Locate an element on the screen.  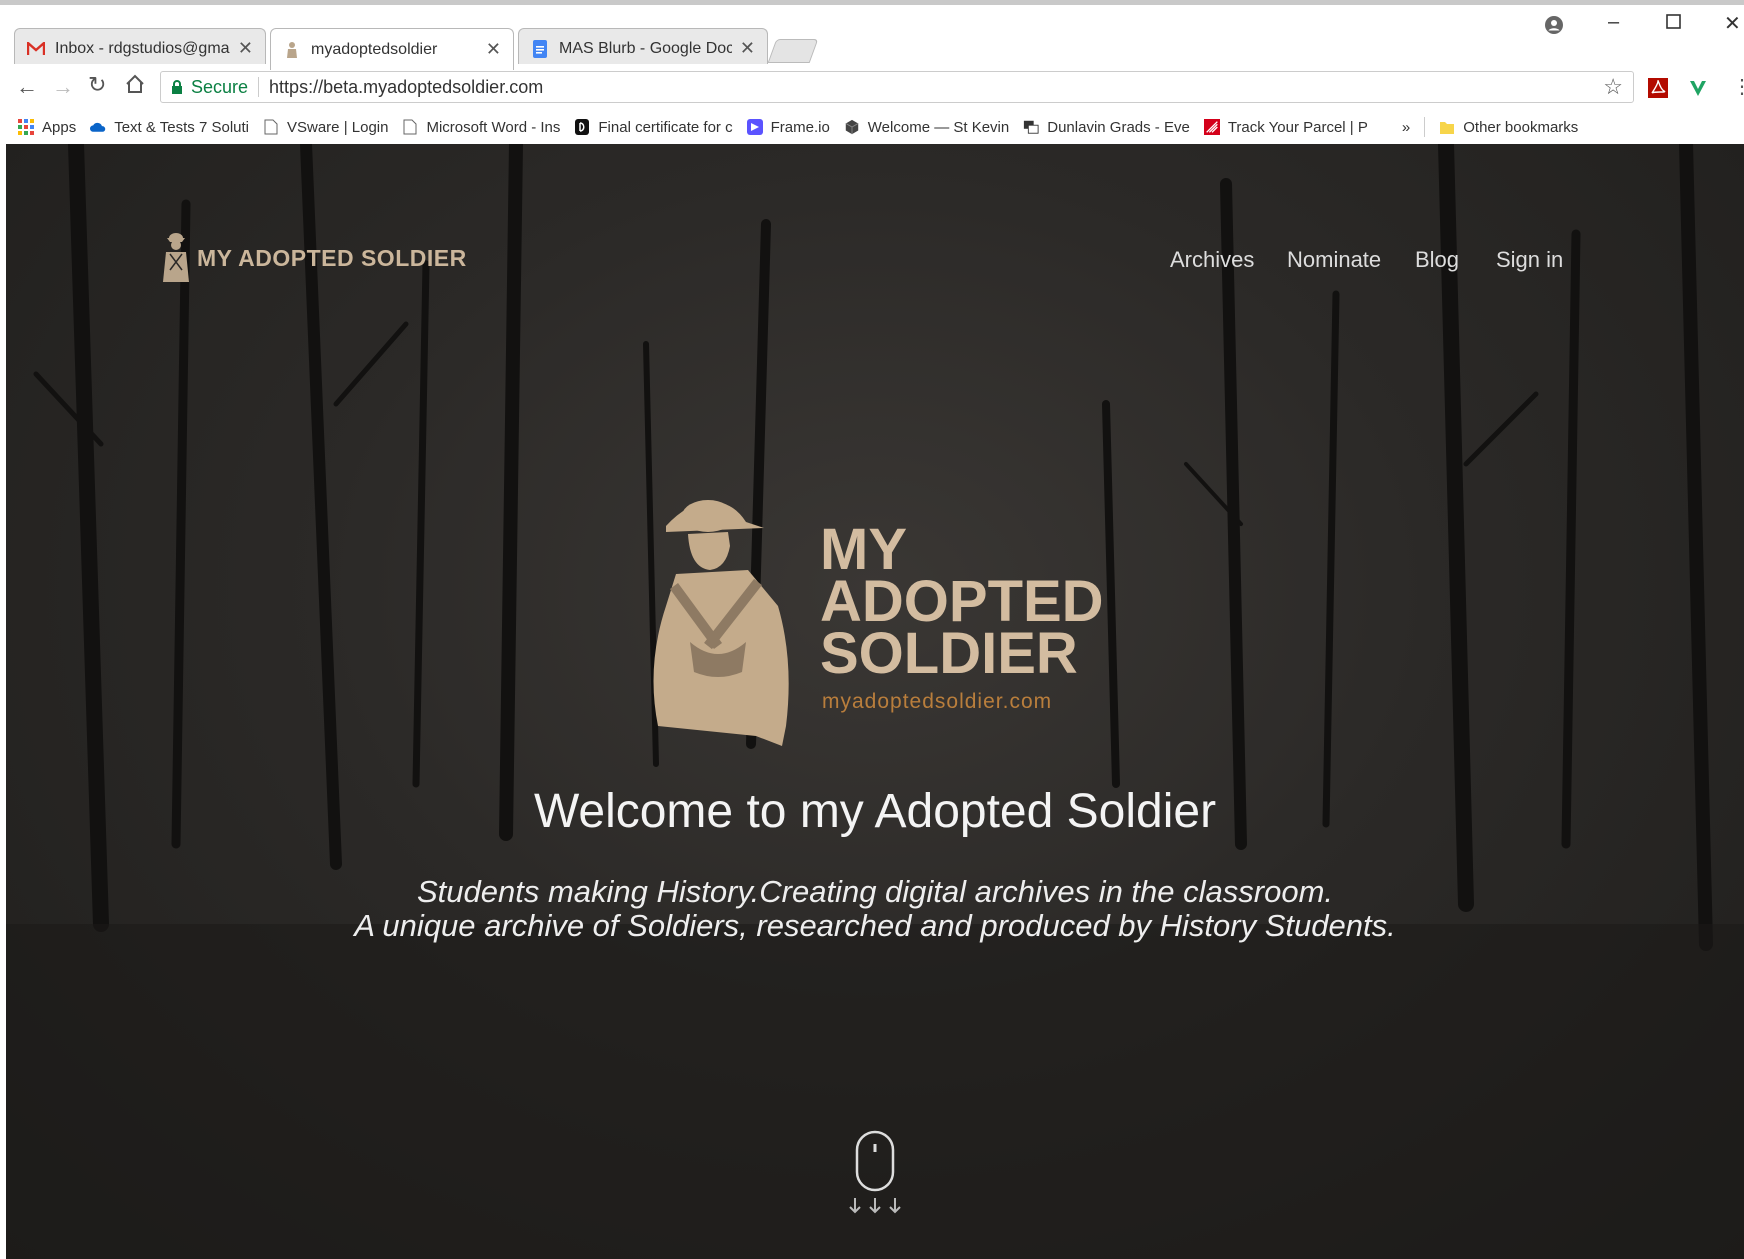
bookmark-final-certificate: Final certificate for c is located at coordinates (653, 127).